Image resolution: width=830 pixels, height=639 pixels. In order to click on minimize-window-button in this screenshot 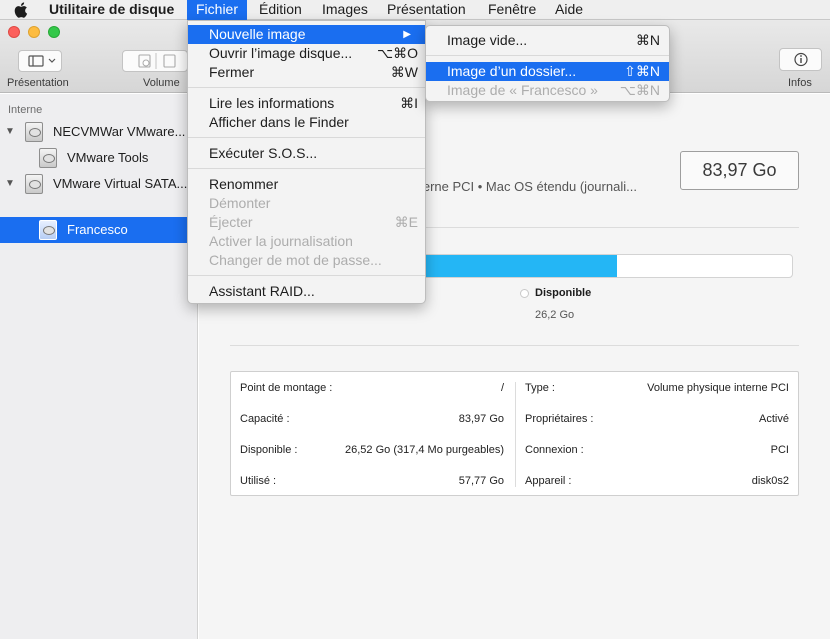, I will do `click(34, 32)`.